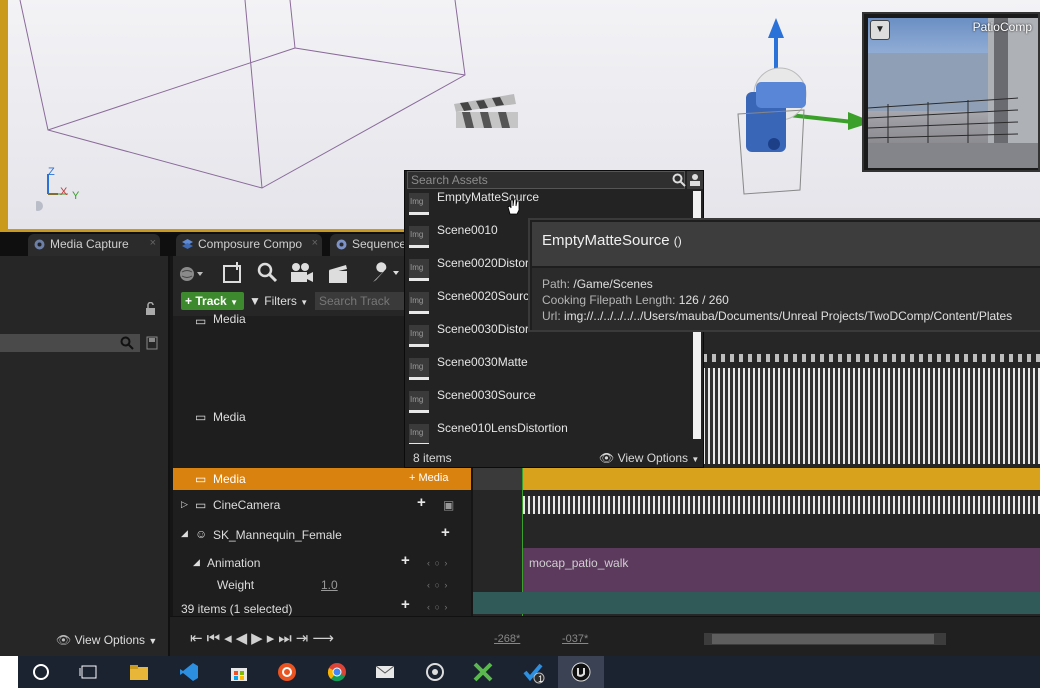 The height and width of the screenshot is (688, 1040). Describe the element at coordinates (337, 672) in the screenshot. I see `chrome-icon` at that location.